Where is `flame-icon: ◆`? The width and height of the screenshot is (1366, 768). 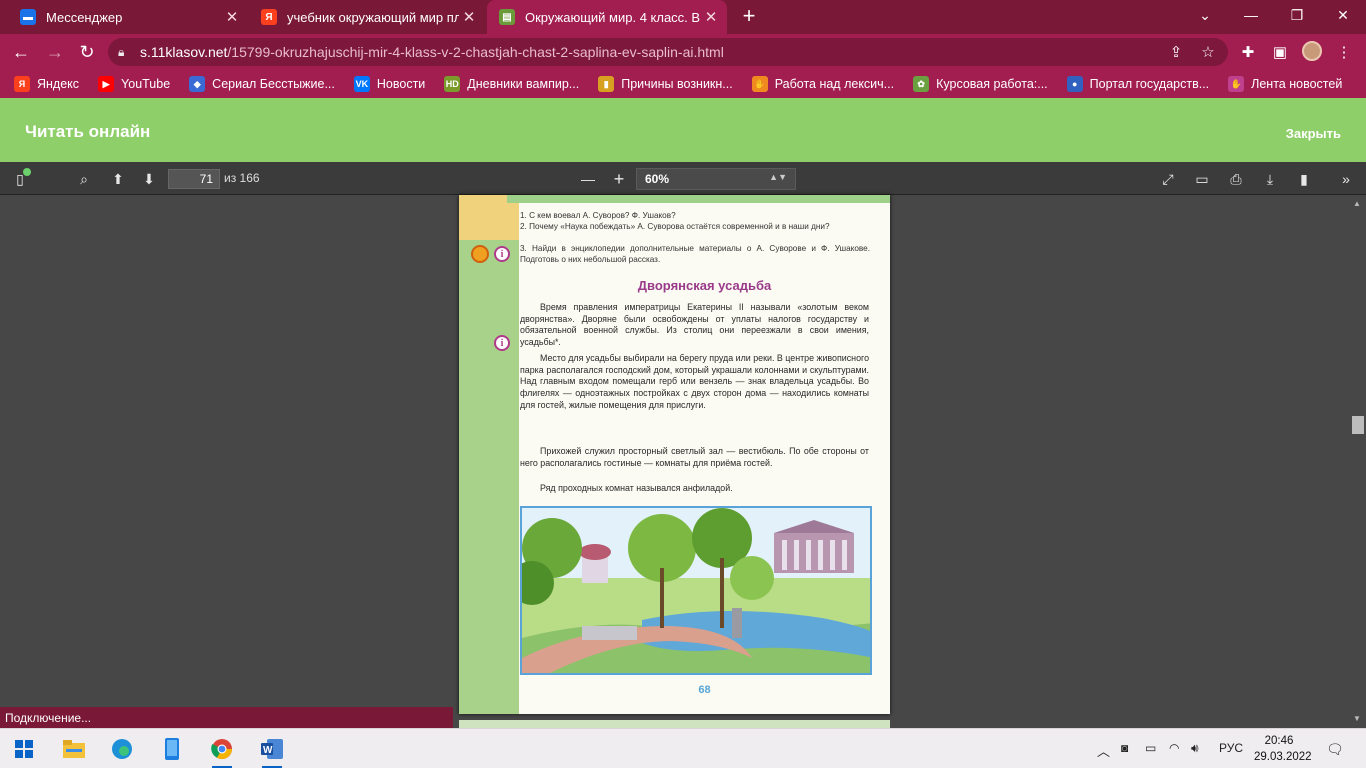
flame-icon: ◆ is located at coordinates (197, 84).